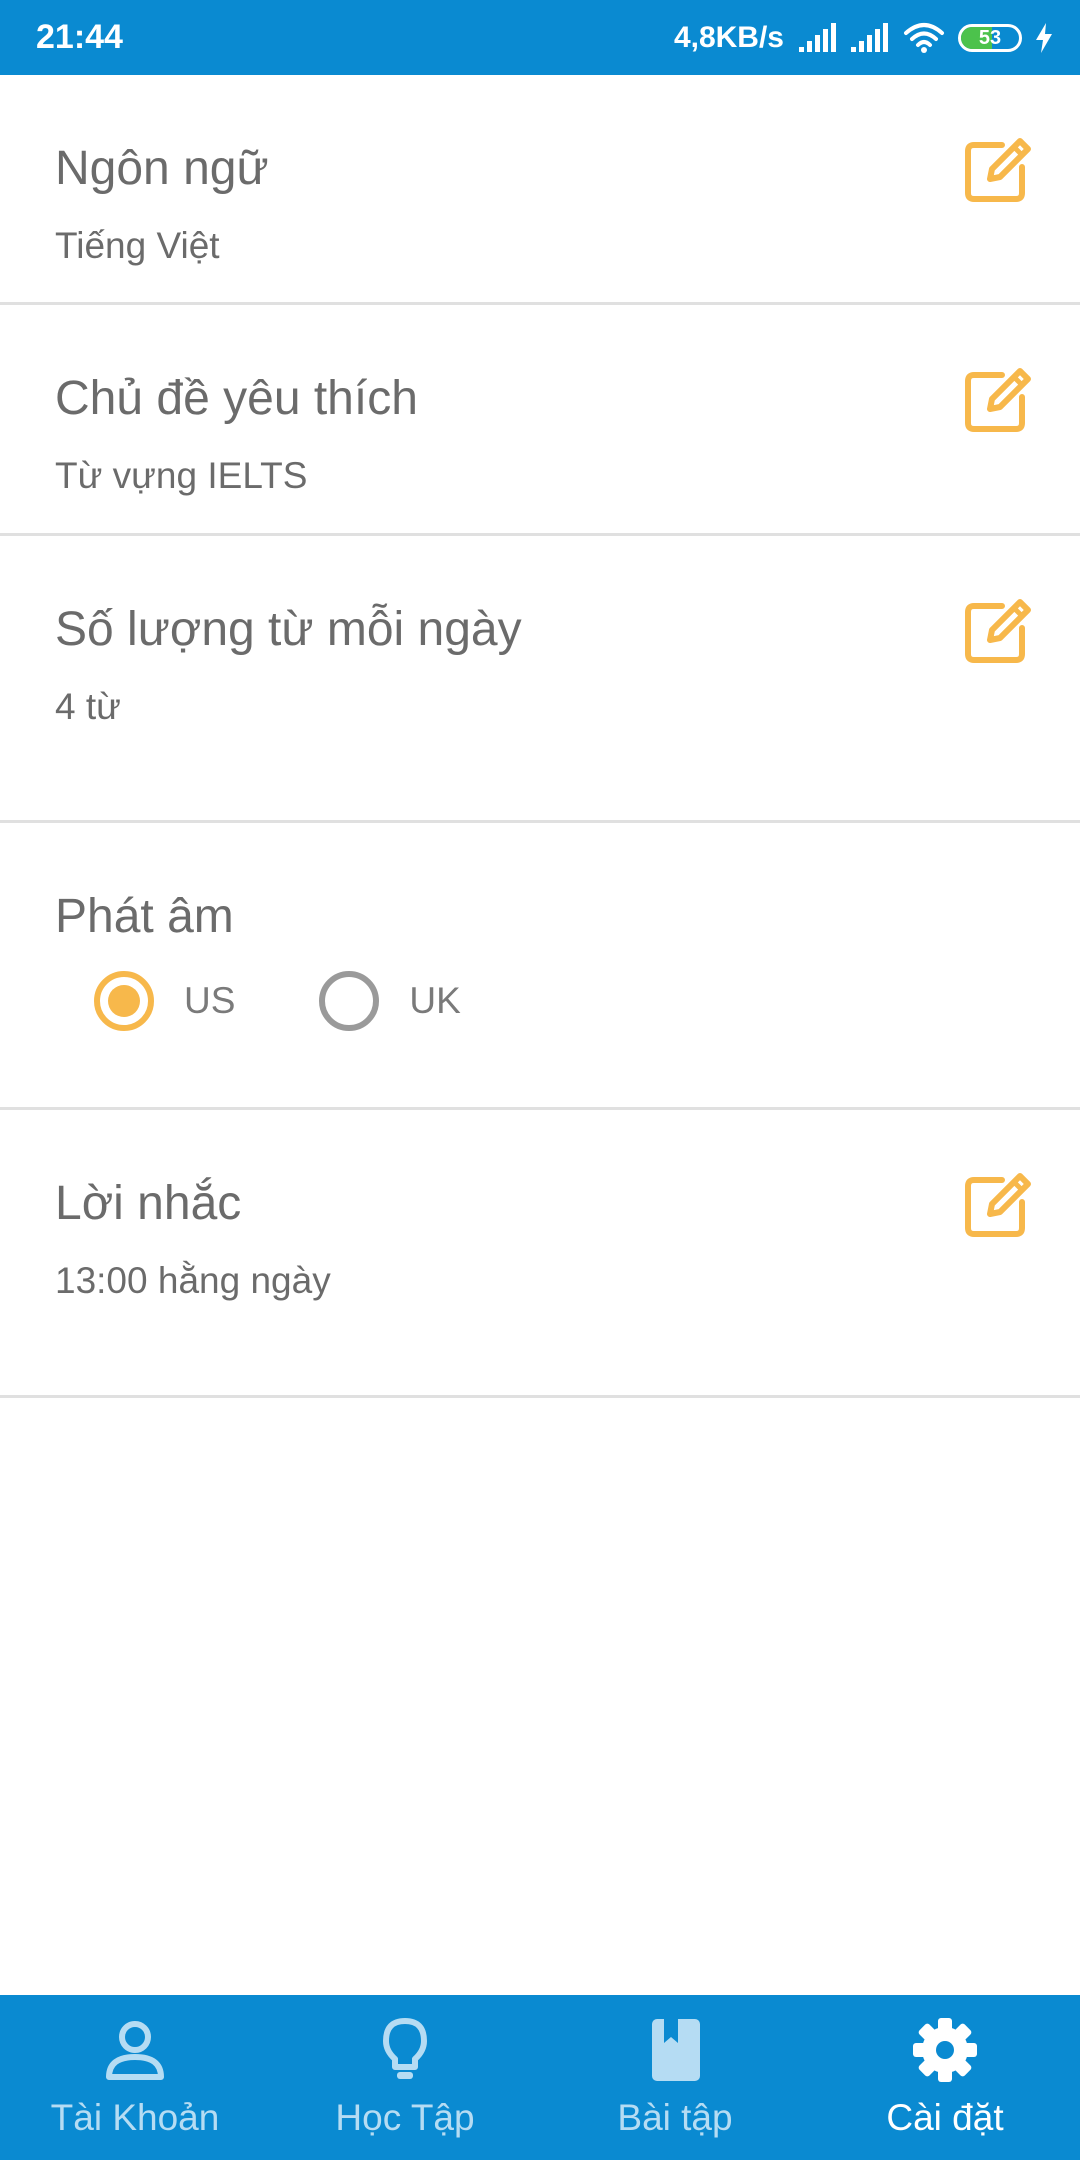 This screenshot has width=1080, height=2160. I want to click on setting-value: 4 từ, so click(88, 706).